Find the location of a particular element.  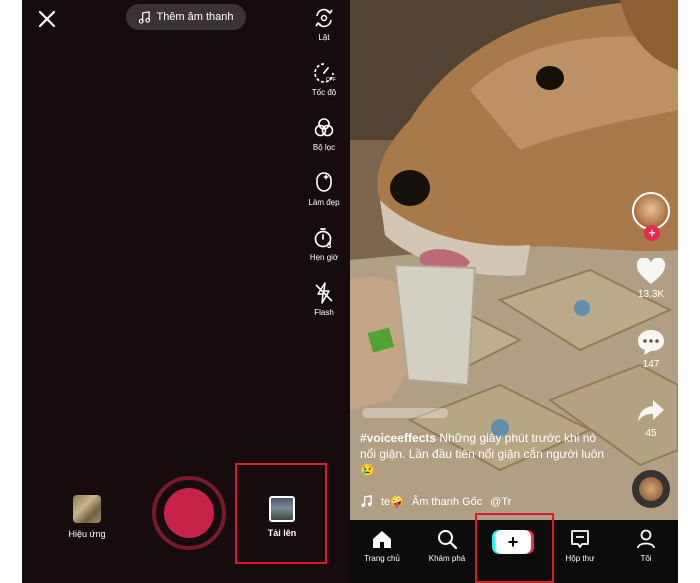

beautify-icon is located at coordinates (324, 182).